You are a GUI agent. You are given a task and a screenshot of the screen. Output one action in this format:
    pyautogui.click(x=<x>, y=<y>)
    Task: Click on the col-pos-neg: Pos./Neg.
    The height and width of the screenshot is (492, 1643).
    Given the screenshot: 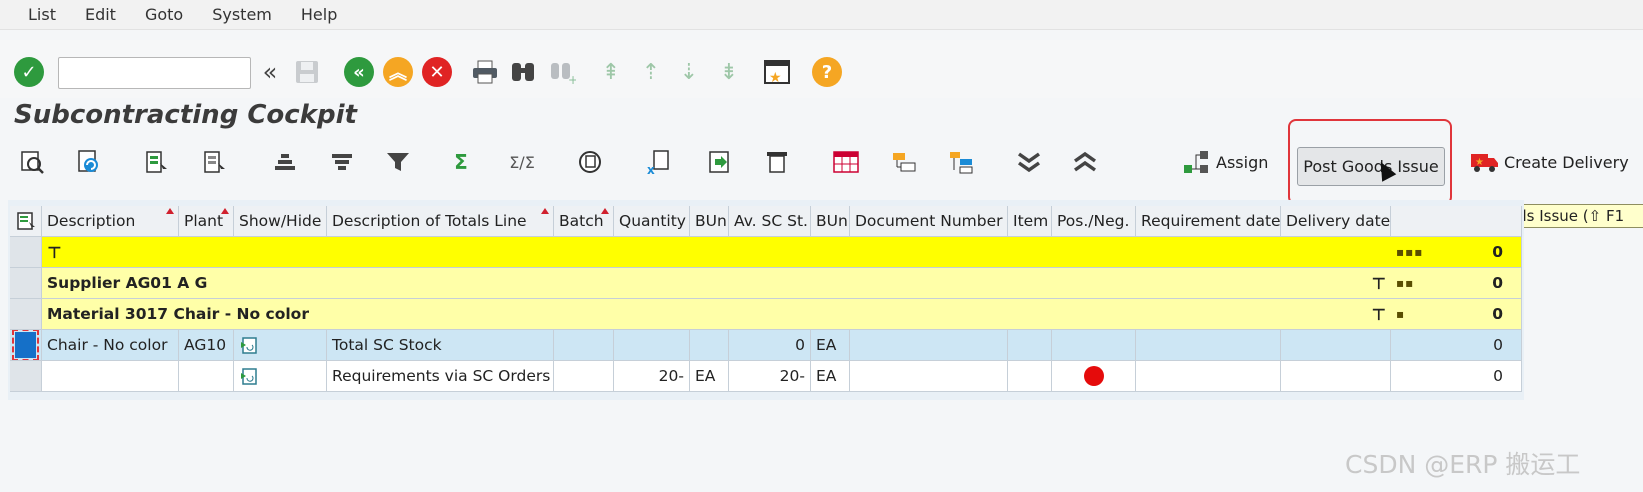 What is the action you would take?
    pyautogui.click(x=1094, y=221)
    